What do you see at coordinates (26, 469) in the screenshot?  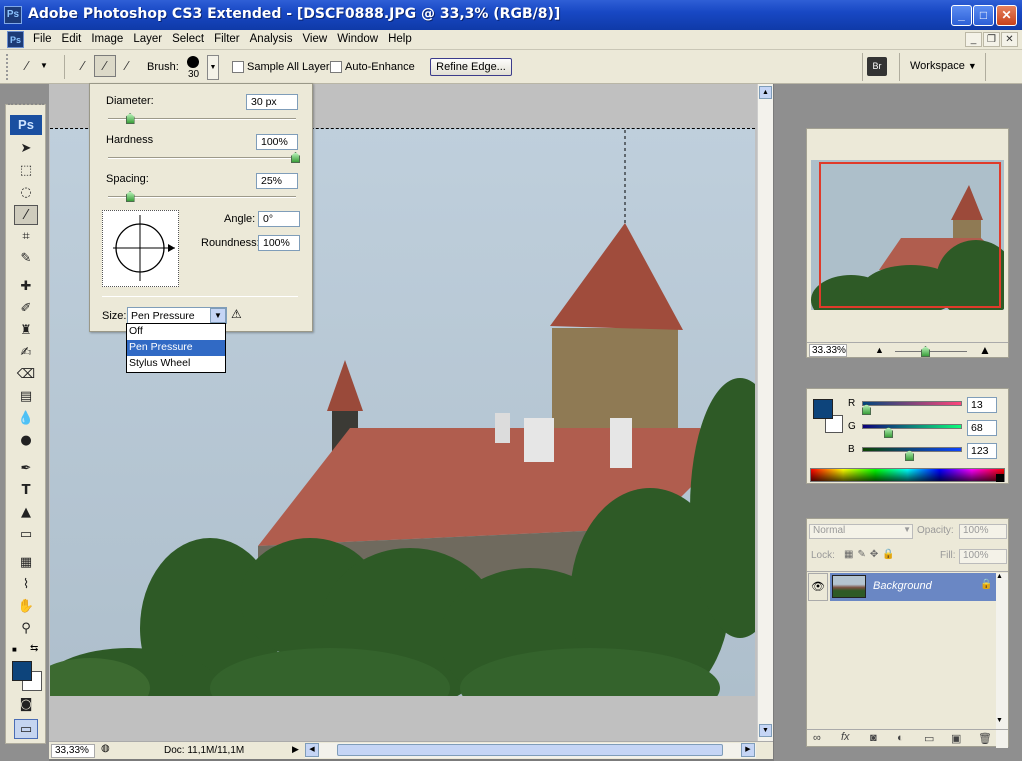 I see `pen-tool-icon: ✒` at bounding box center [26, 469].